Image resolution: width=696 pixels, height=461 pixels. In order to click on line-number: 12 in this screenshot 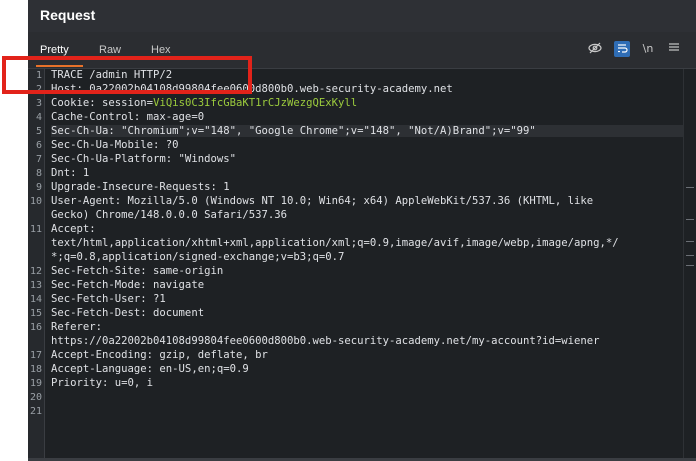, I will do `click(35, 271)`.